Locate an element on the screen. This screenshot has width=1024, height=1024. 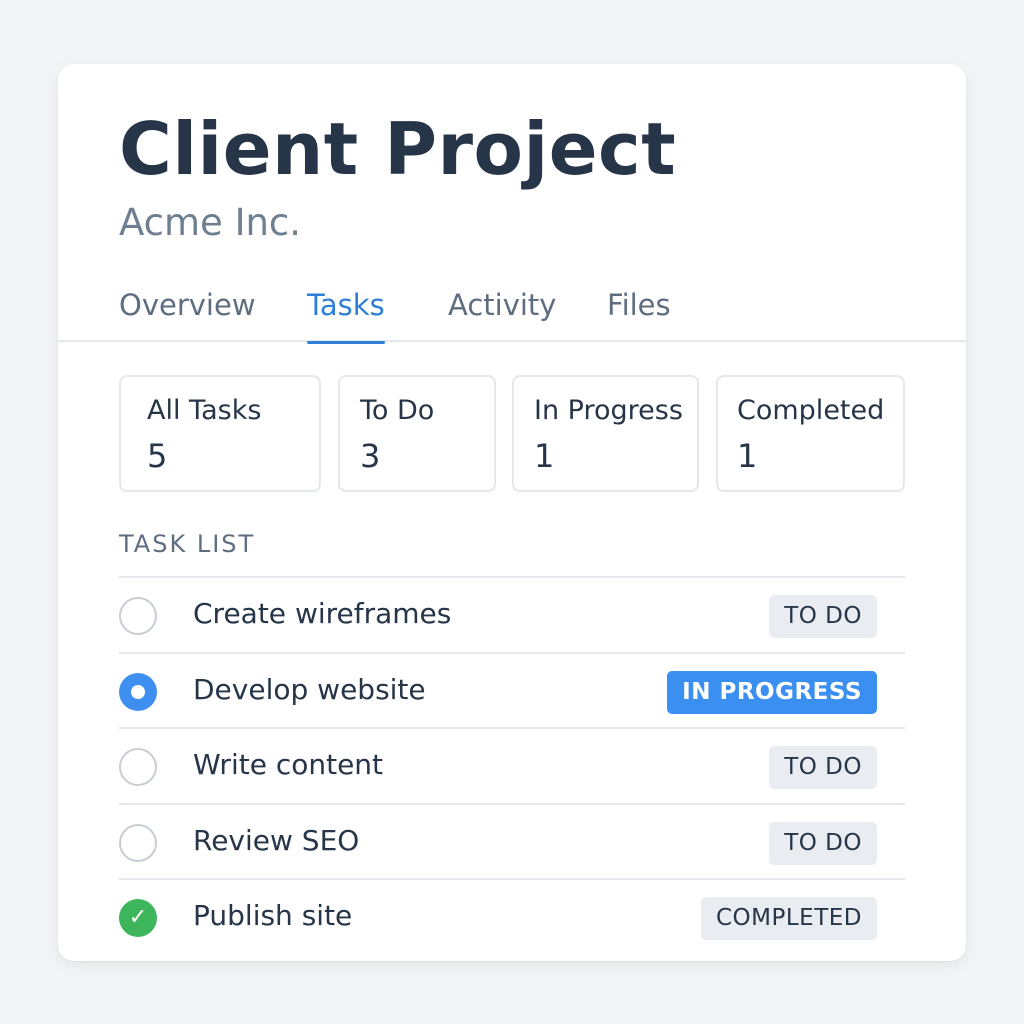
task-name: Write content is located at coordinates (288, 764).